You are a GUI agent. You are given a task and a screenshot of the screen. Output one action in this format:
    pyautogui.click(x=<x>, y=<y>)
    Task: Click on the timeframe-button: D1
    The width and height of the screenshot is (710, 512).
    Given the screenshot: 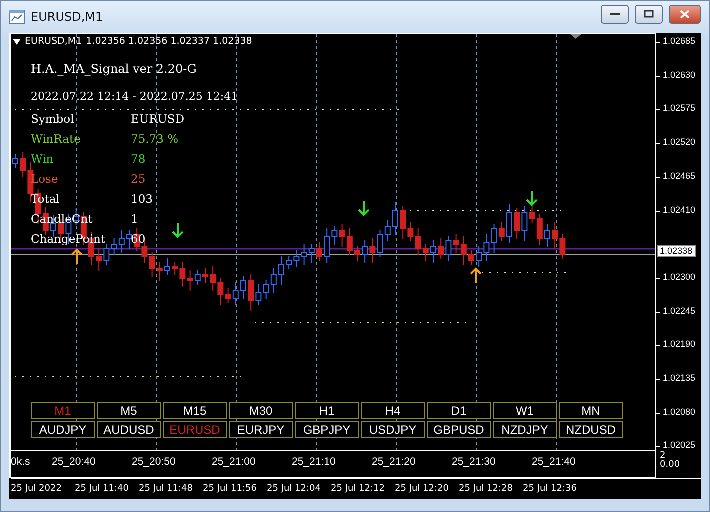 What is the action you would take?
    pyautogui.click(x=459, y=410)
    